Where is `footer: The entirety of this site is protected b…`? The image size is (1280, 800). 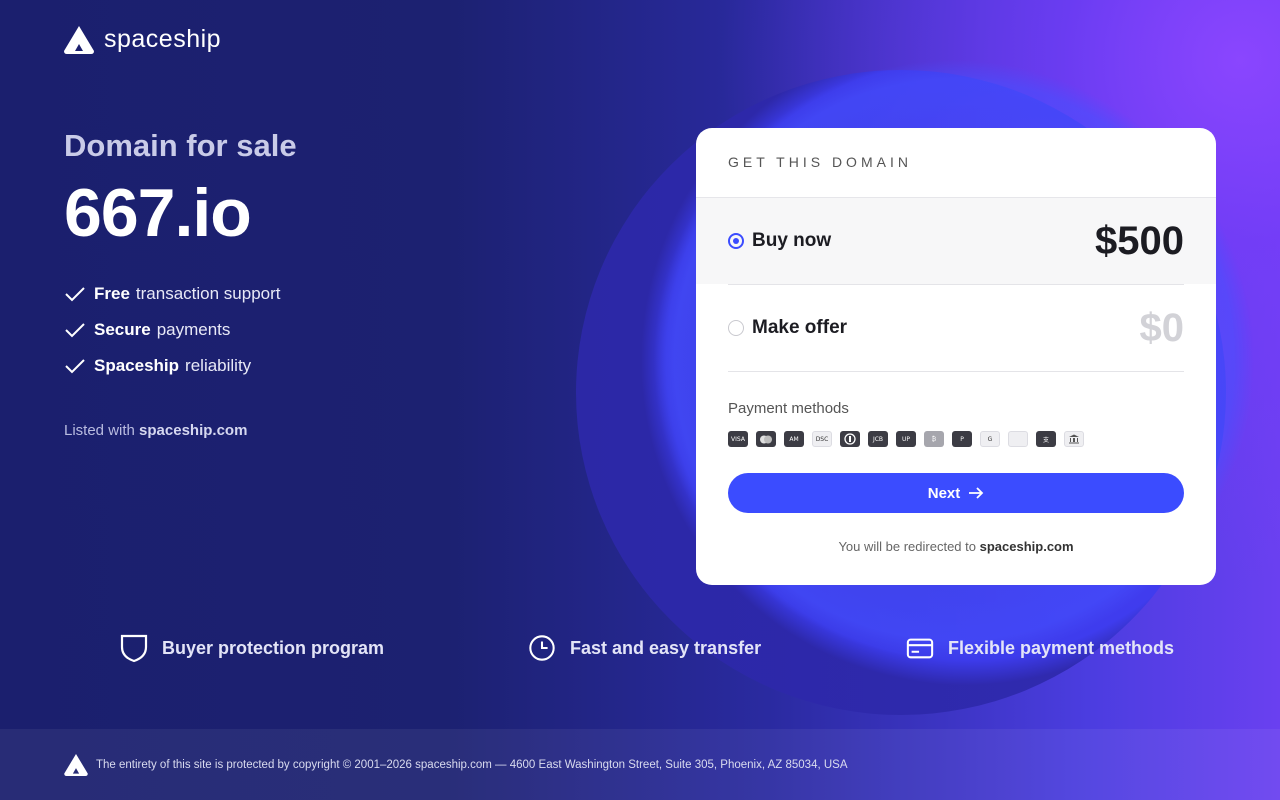
footer: The entirety of this site is protected b… is located at coordinates (640, 764).